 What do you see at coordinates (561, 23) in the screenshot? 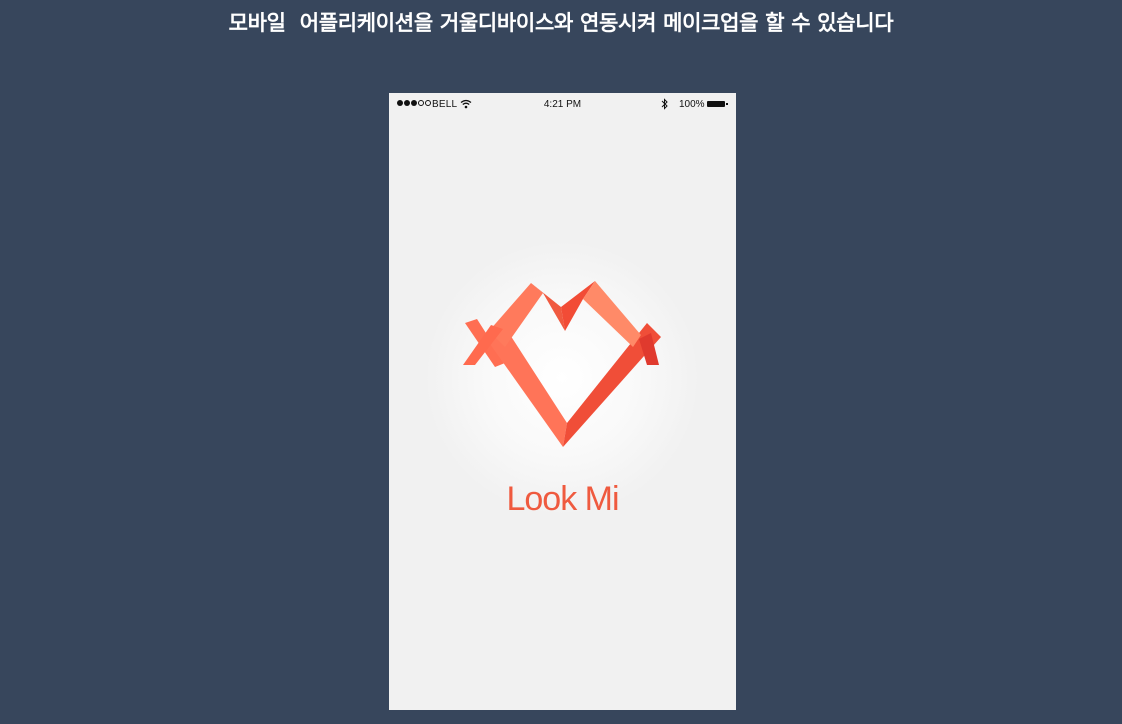
I see `page-headline: 모바일 어플리케이션을 거울디바이스와 연동시켜 메이크업을 할 수 있습니다` at bounding box center [561, 23].